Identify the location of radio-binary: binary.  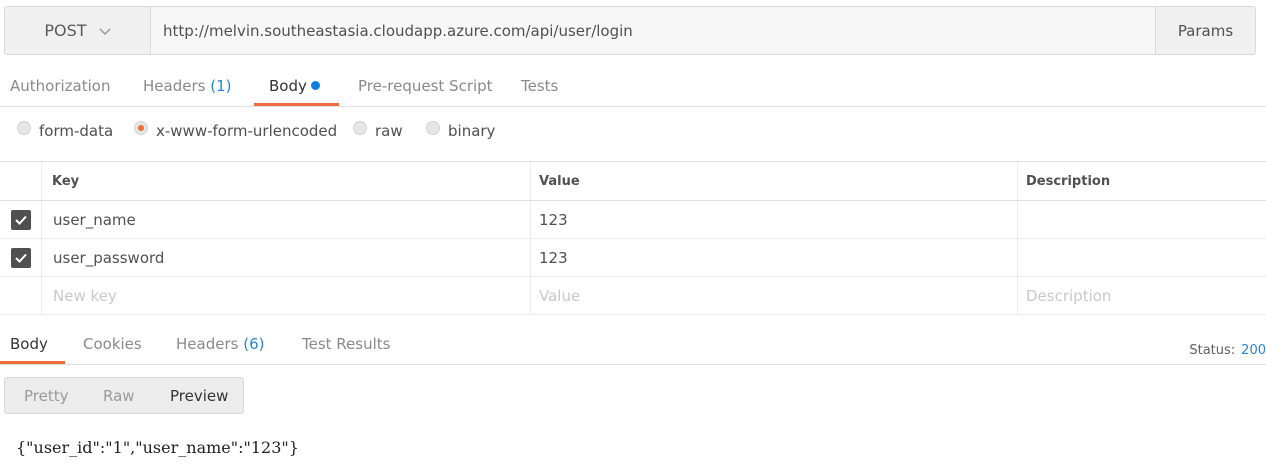
(461, 130).